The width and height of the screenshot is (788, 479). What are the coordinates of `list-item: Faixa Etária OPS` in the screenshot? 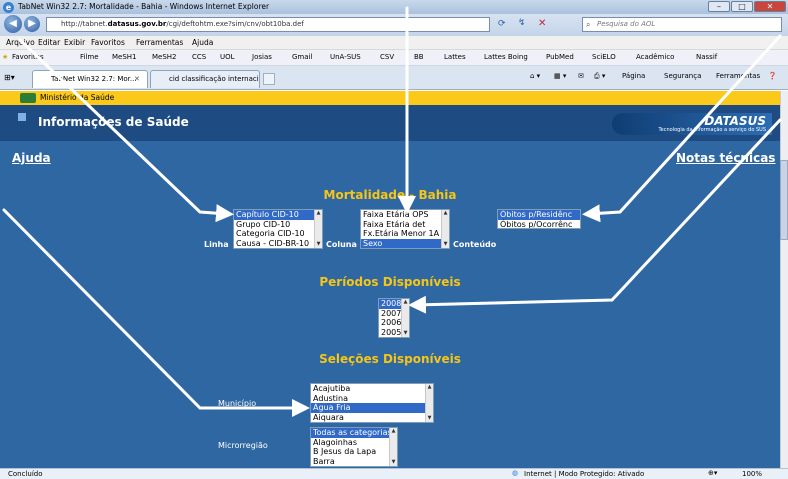 It's located at (405, 215).